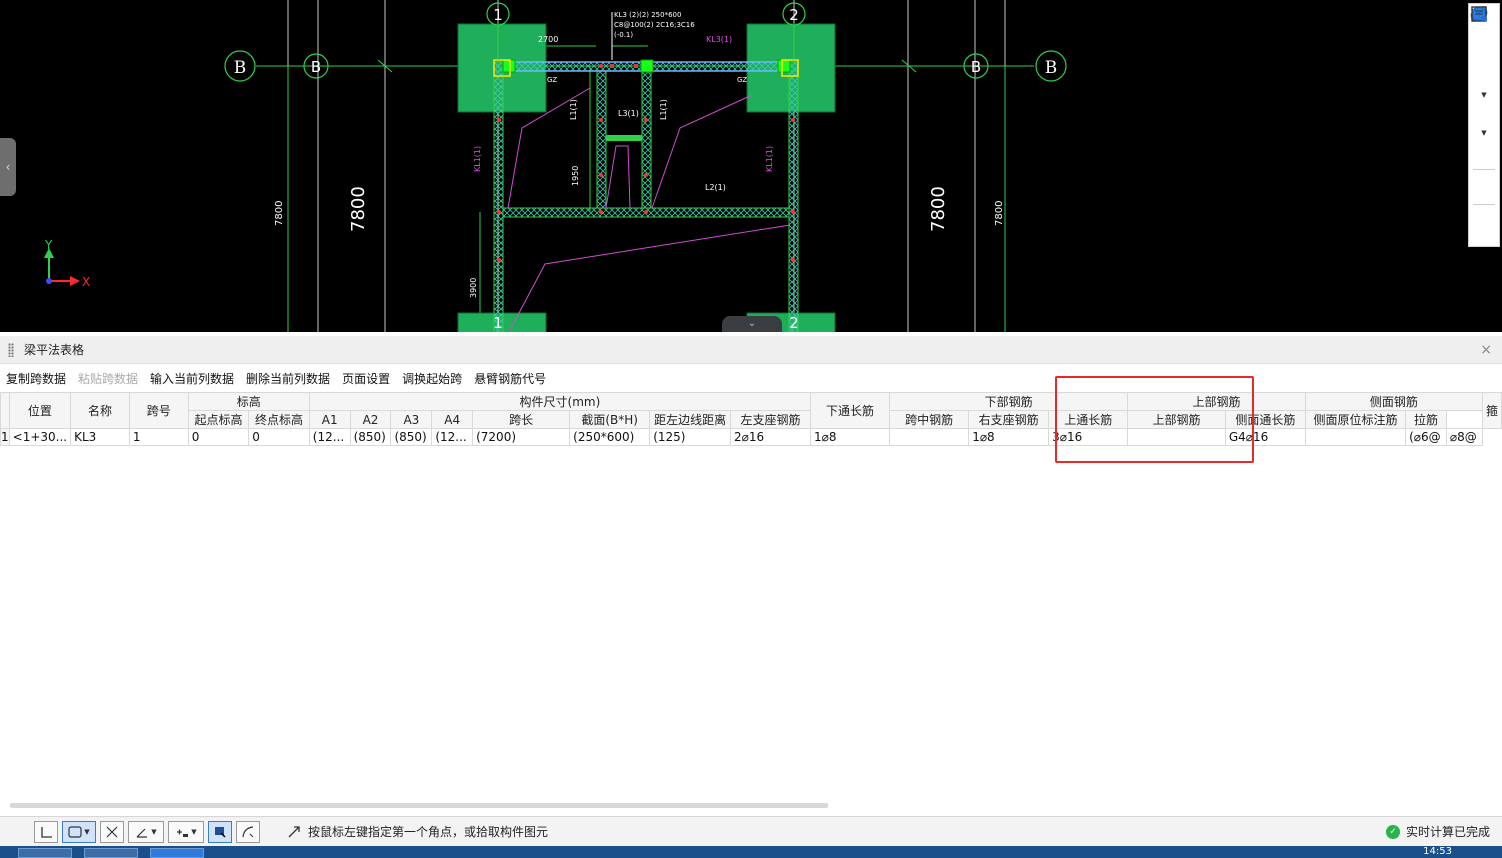 The image size is (1502, 858). I want to click on dim-2700: 2700, so click(548, 39).